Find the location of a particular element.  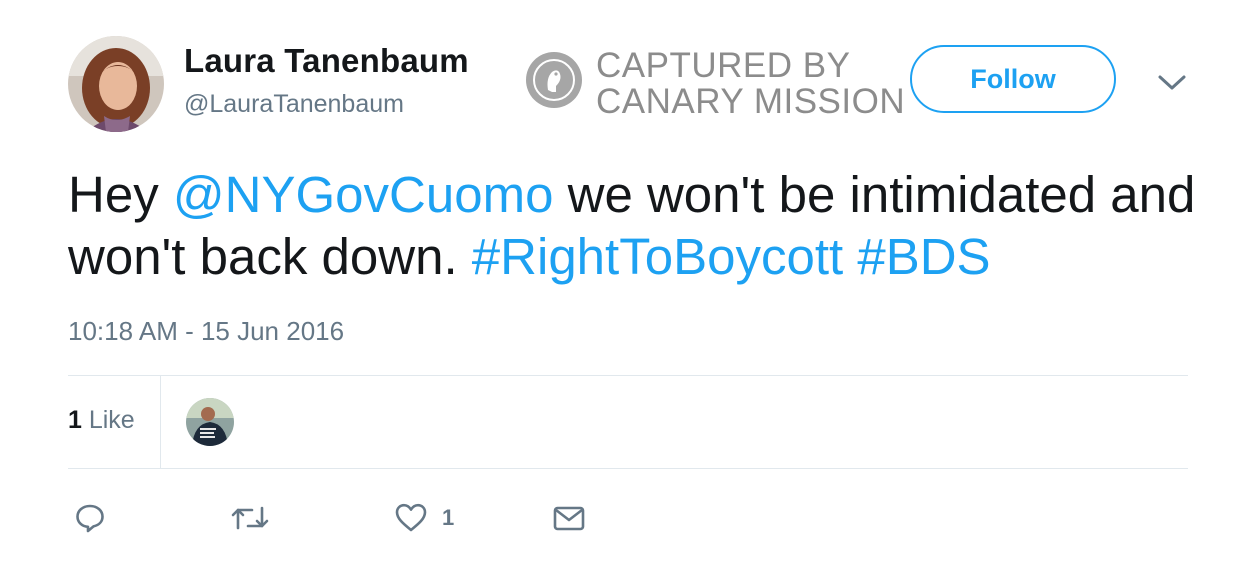

hashtag-link-bds: #BDS is located at coordinates (923, 256).